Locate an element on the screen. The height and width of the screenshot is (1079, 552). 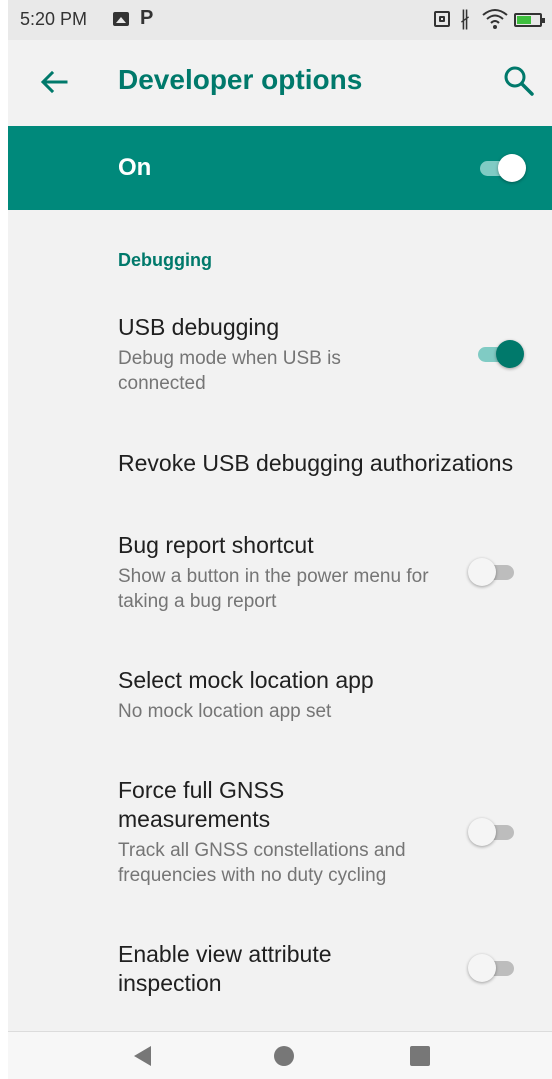
status-bar: 5:20 PM P ∦ is located at coordinates (280, 20).